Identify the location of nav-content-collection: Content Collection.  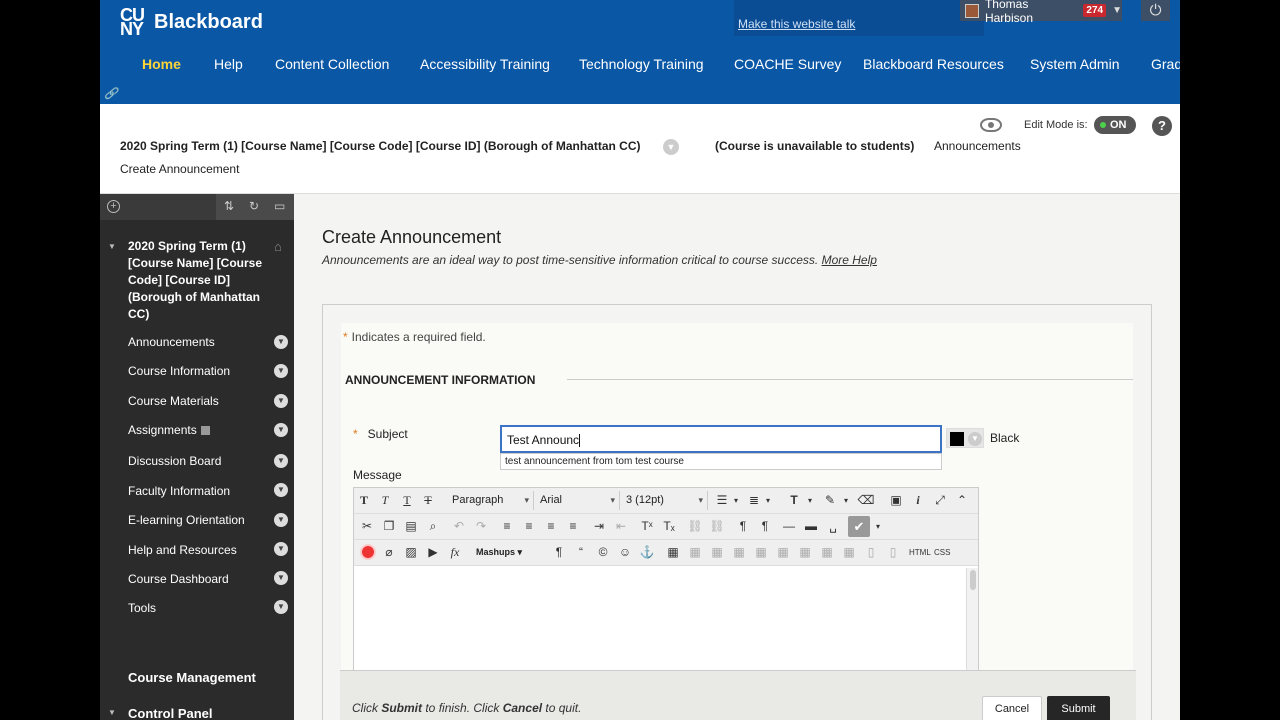
(332, 64).